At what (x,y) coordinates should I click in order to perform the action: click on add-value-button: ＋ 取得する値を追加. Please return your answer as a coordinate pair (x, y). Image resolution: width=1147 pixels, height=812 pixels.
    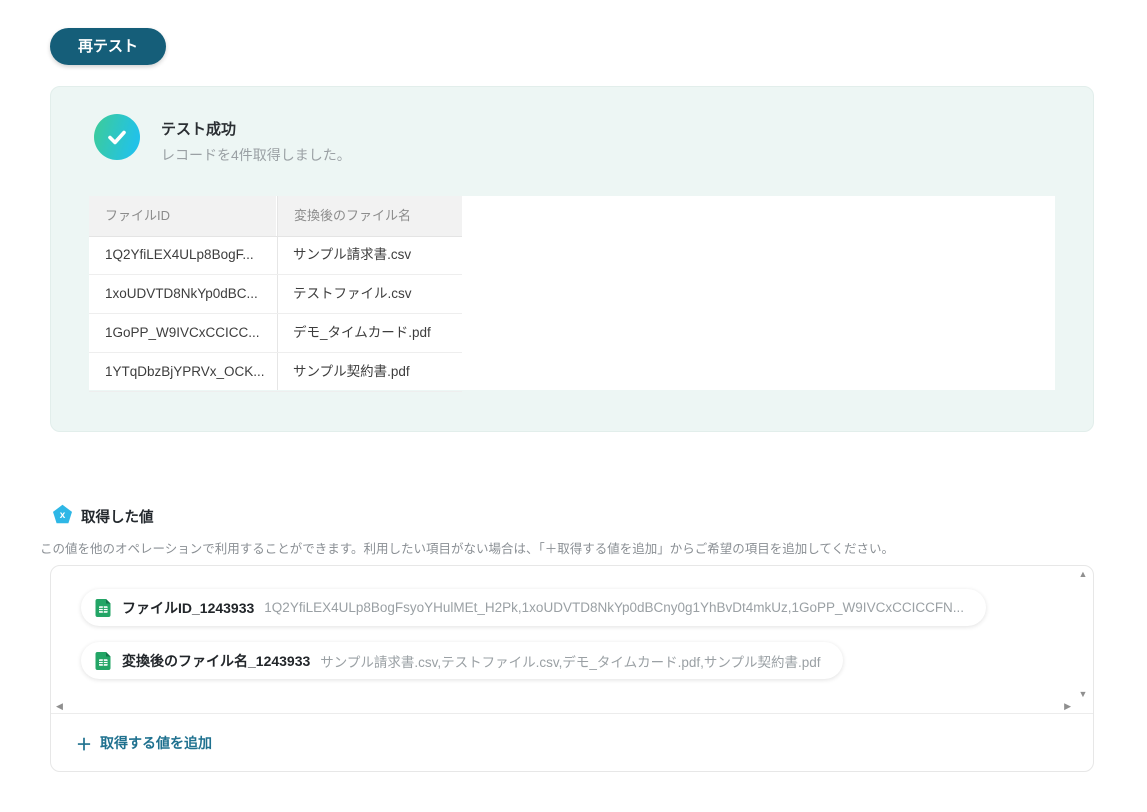
    Looking at the image, I should click on (144, 743).